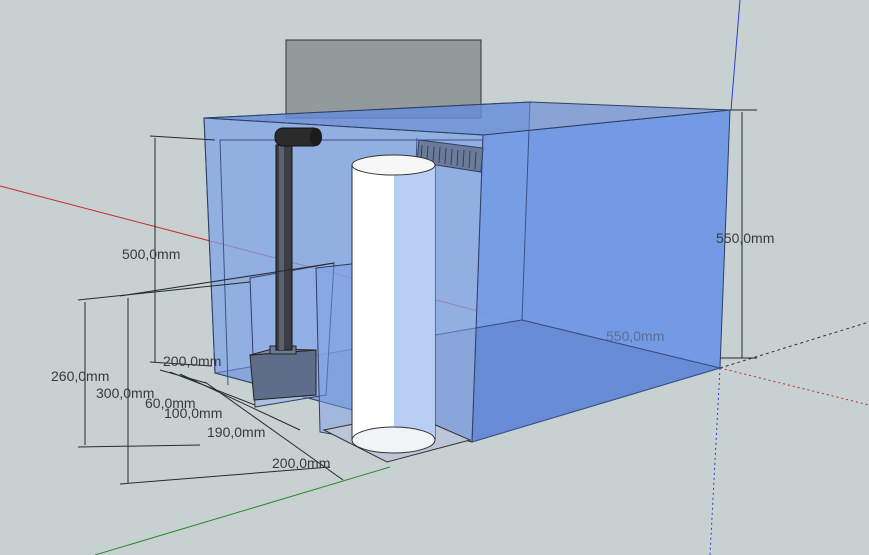 The image size is (869, 555). Describe the element at coordinates (242, 510) in the screenshot. I see `green-axis` at that location.